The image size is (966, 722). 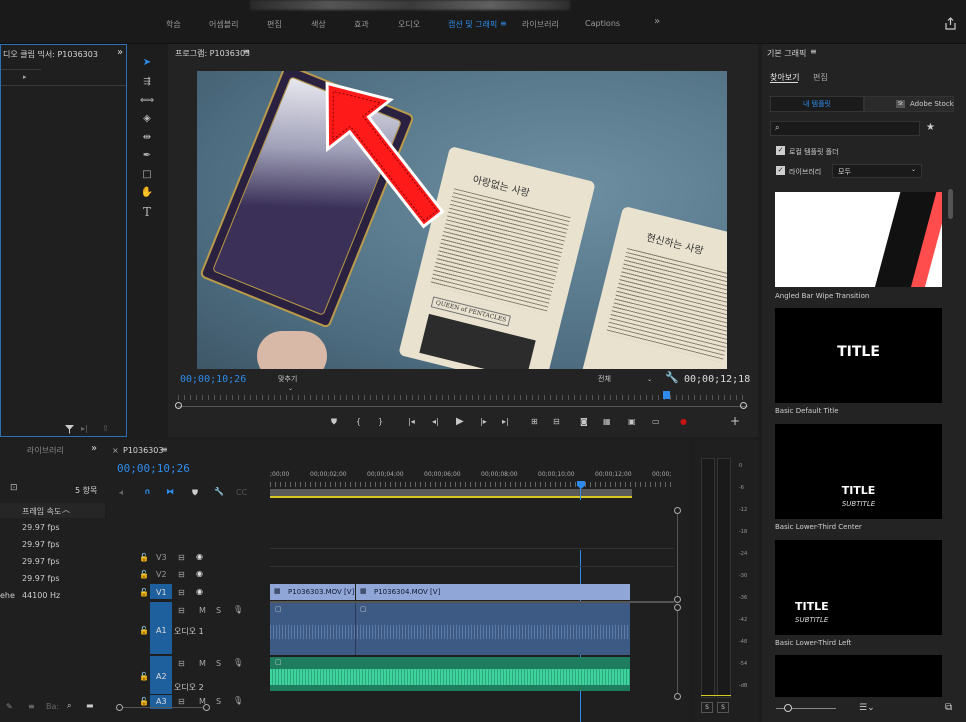 I want to click on libraries-dropdown: 모두 ⌄, so click(x=877, y=171).